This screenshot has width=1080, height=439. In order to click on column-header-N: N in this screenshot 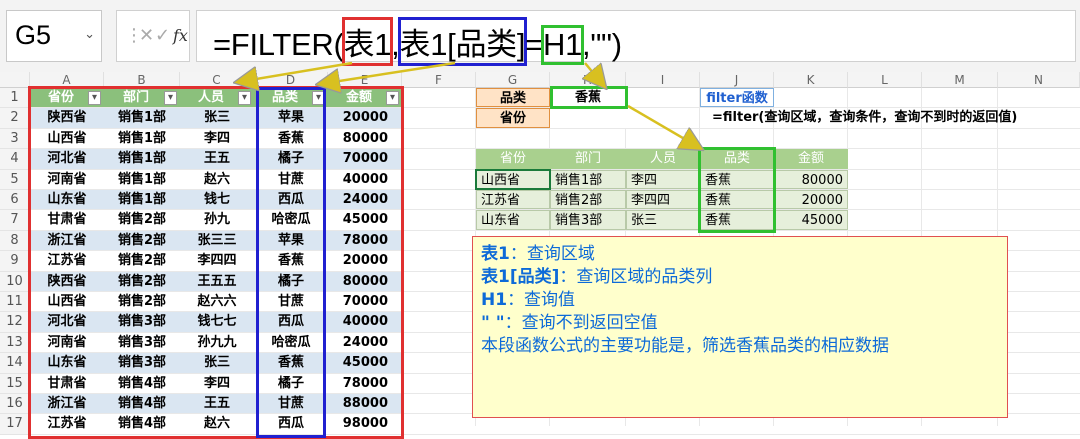, I will do `click(1039, 80)`.